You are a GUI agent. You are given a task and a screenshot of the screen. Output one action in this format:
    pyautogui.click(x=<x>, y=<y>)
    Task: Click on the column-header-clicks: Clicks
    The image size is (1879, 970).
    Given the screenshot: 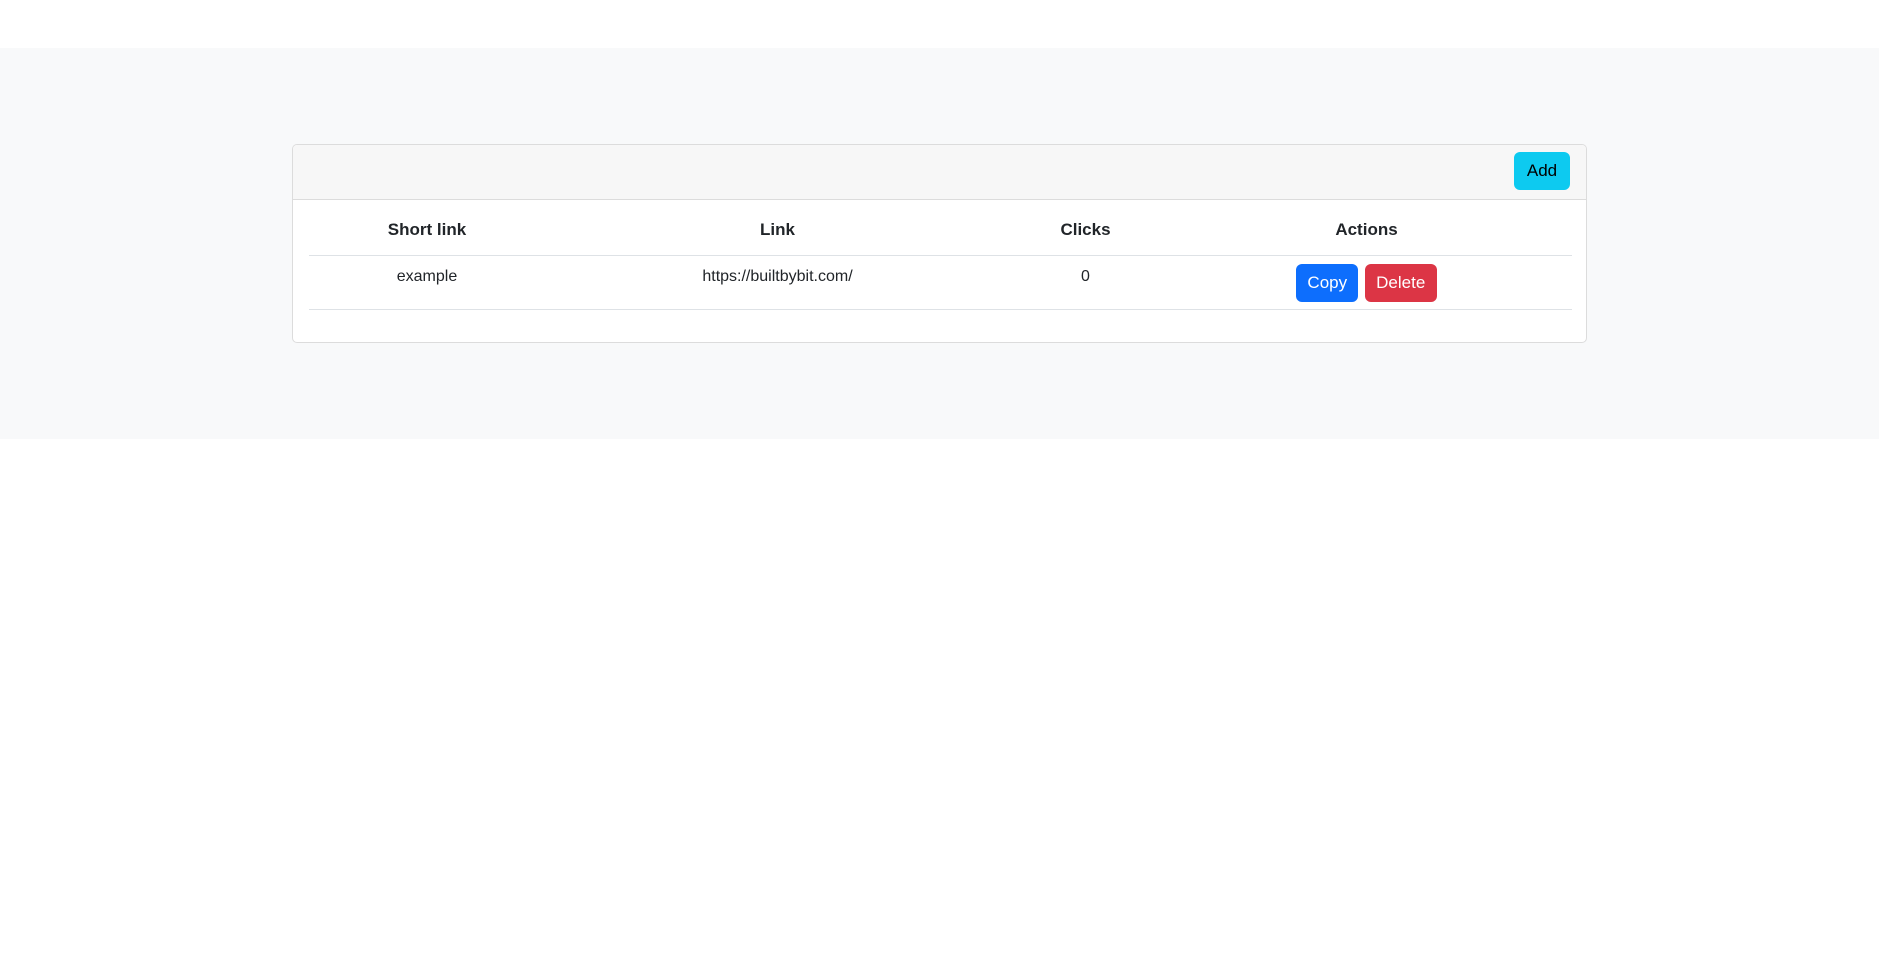 What is the action you would take?
    pyautogui.click(x=1085, y=228)
    